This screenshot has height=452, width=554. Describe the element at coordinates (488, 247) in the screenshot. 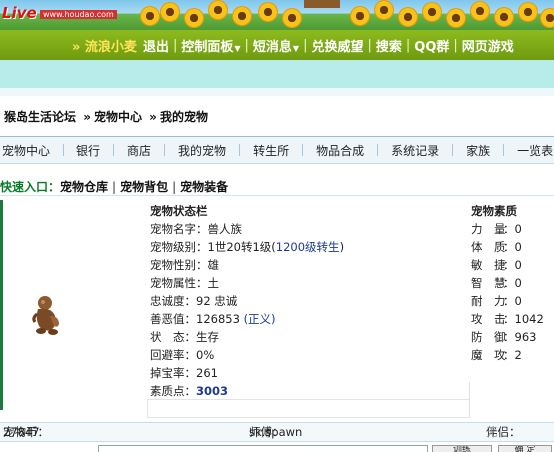

I see `attr-label: 体 质` at that location.